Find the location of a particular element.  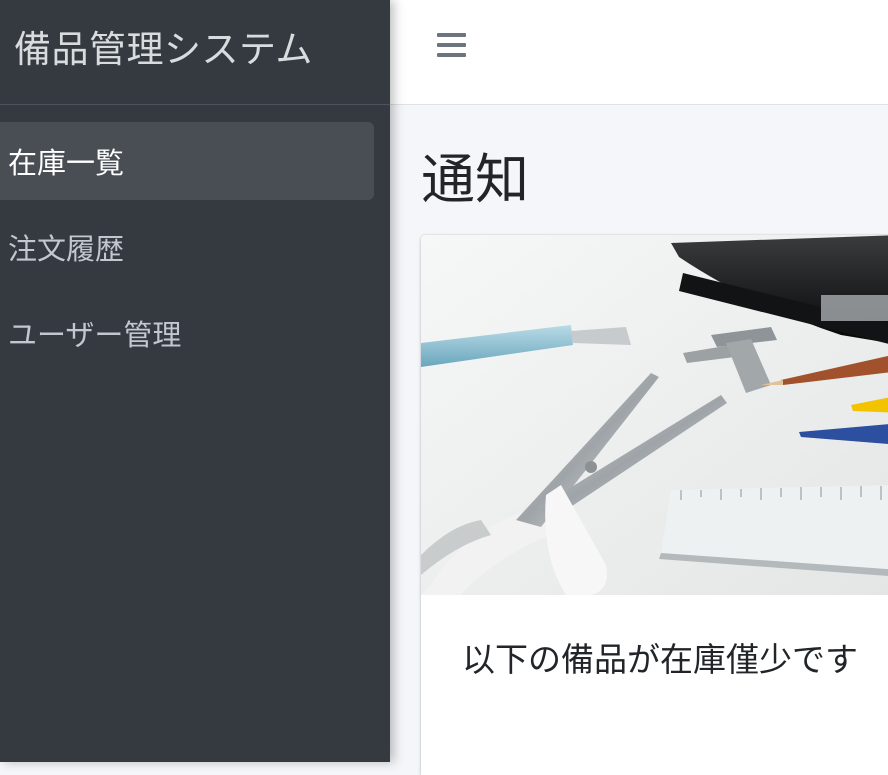

sidebar-item-user-management: ユーザー管理 is located at coordinates (187, 333).